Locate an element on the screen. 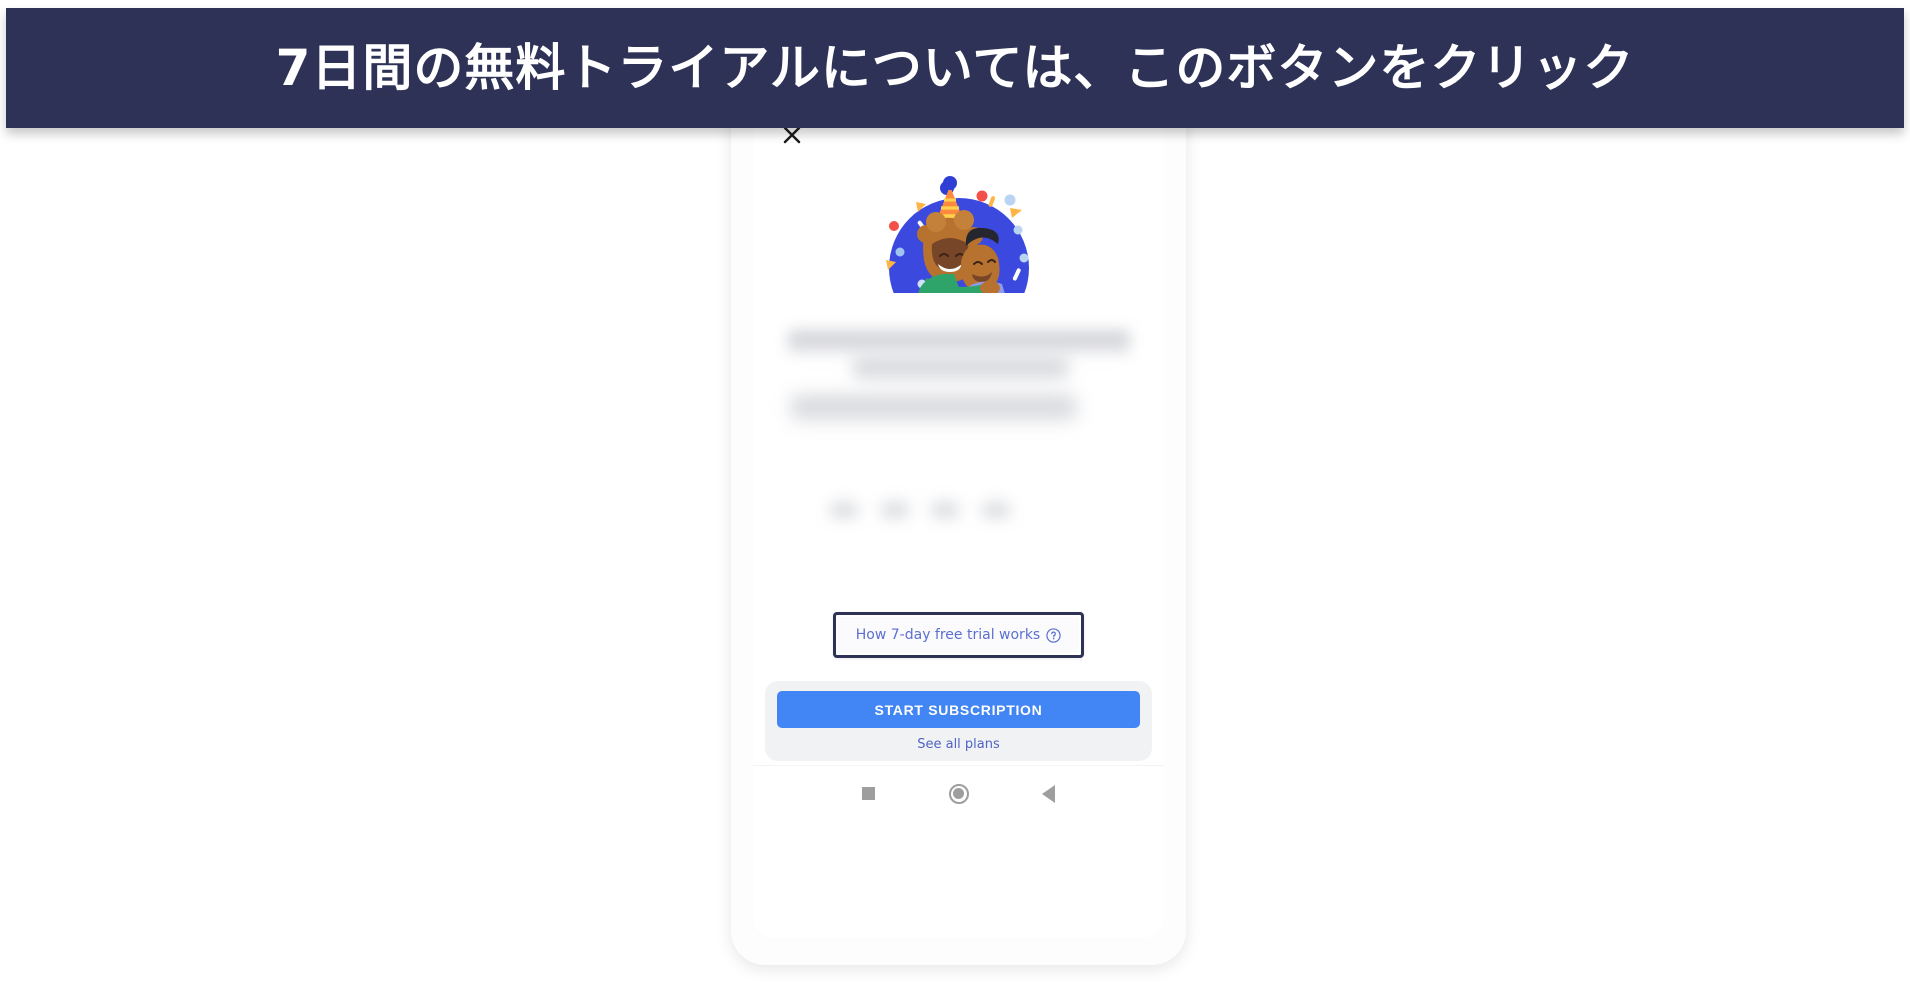 This screenshot has height=982, width=1910. trial-info-wrapper: How 7-day free trial works is located at coordinates (958, 635).